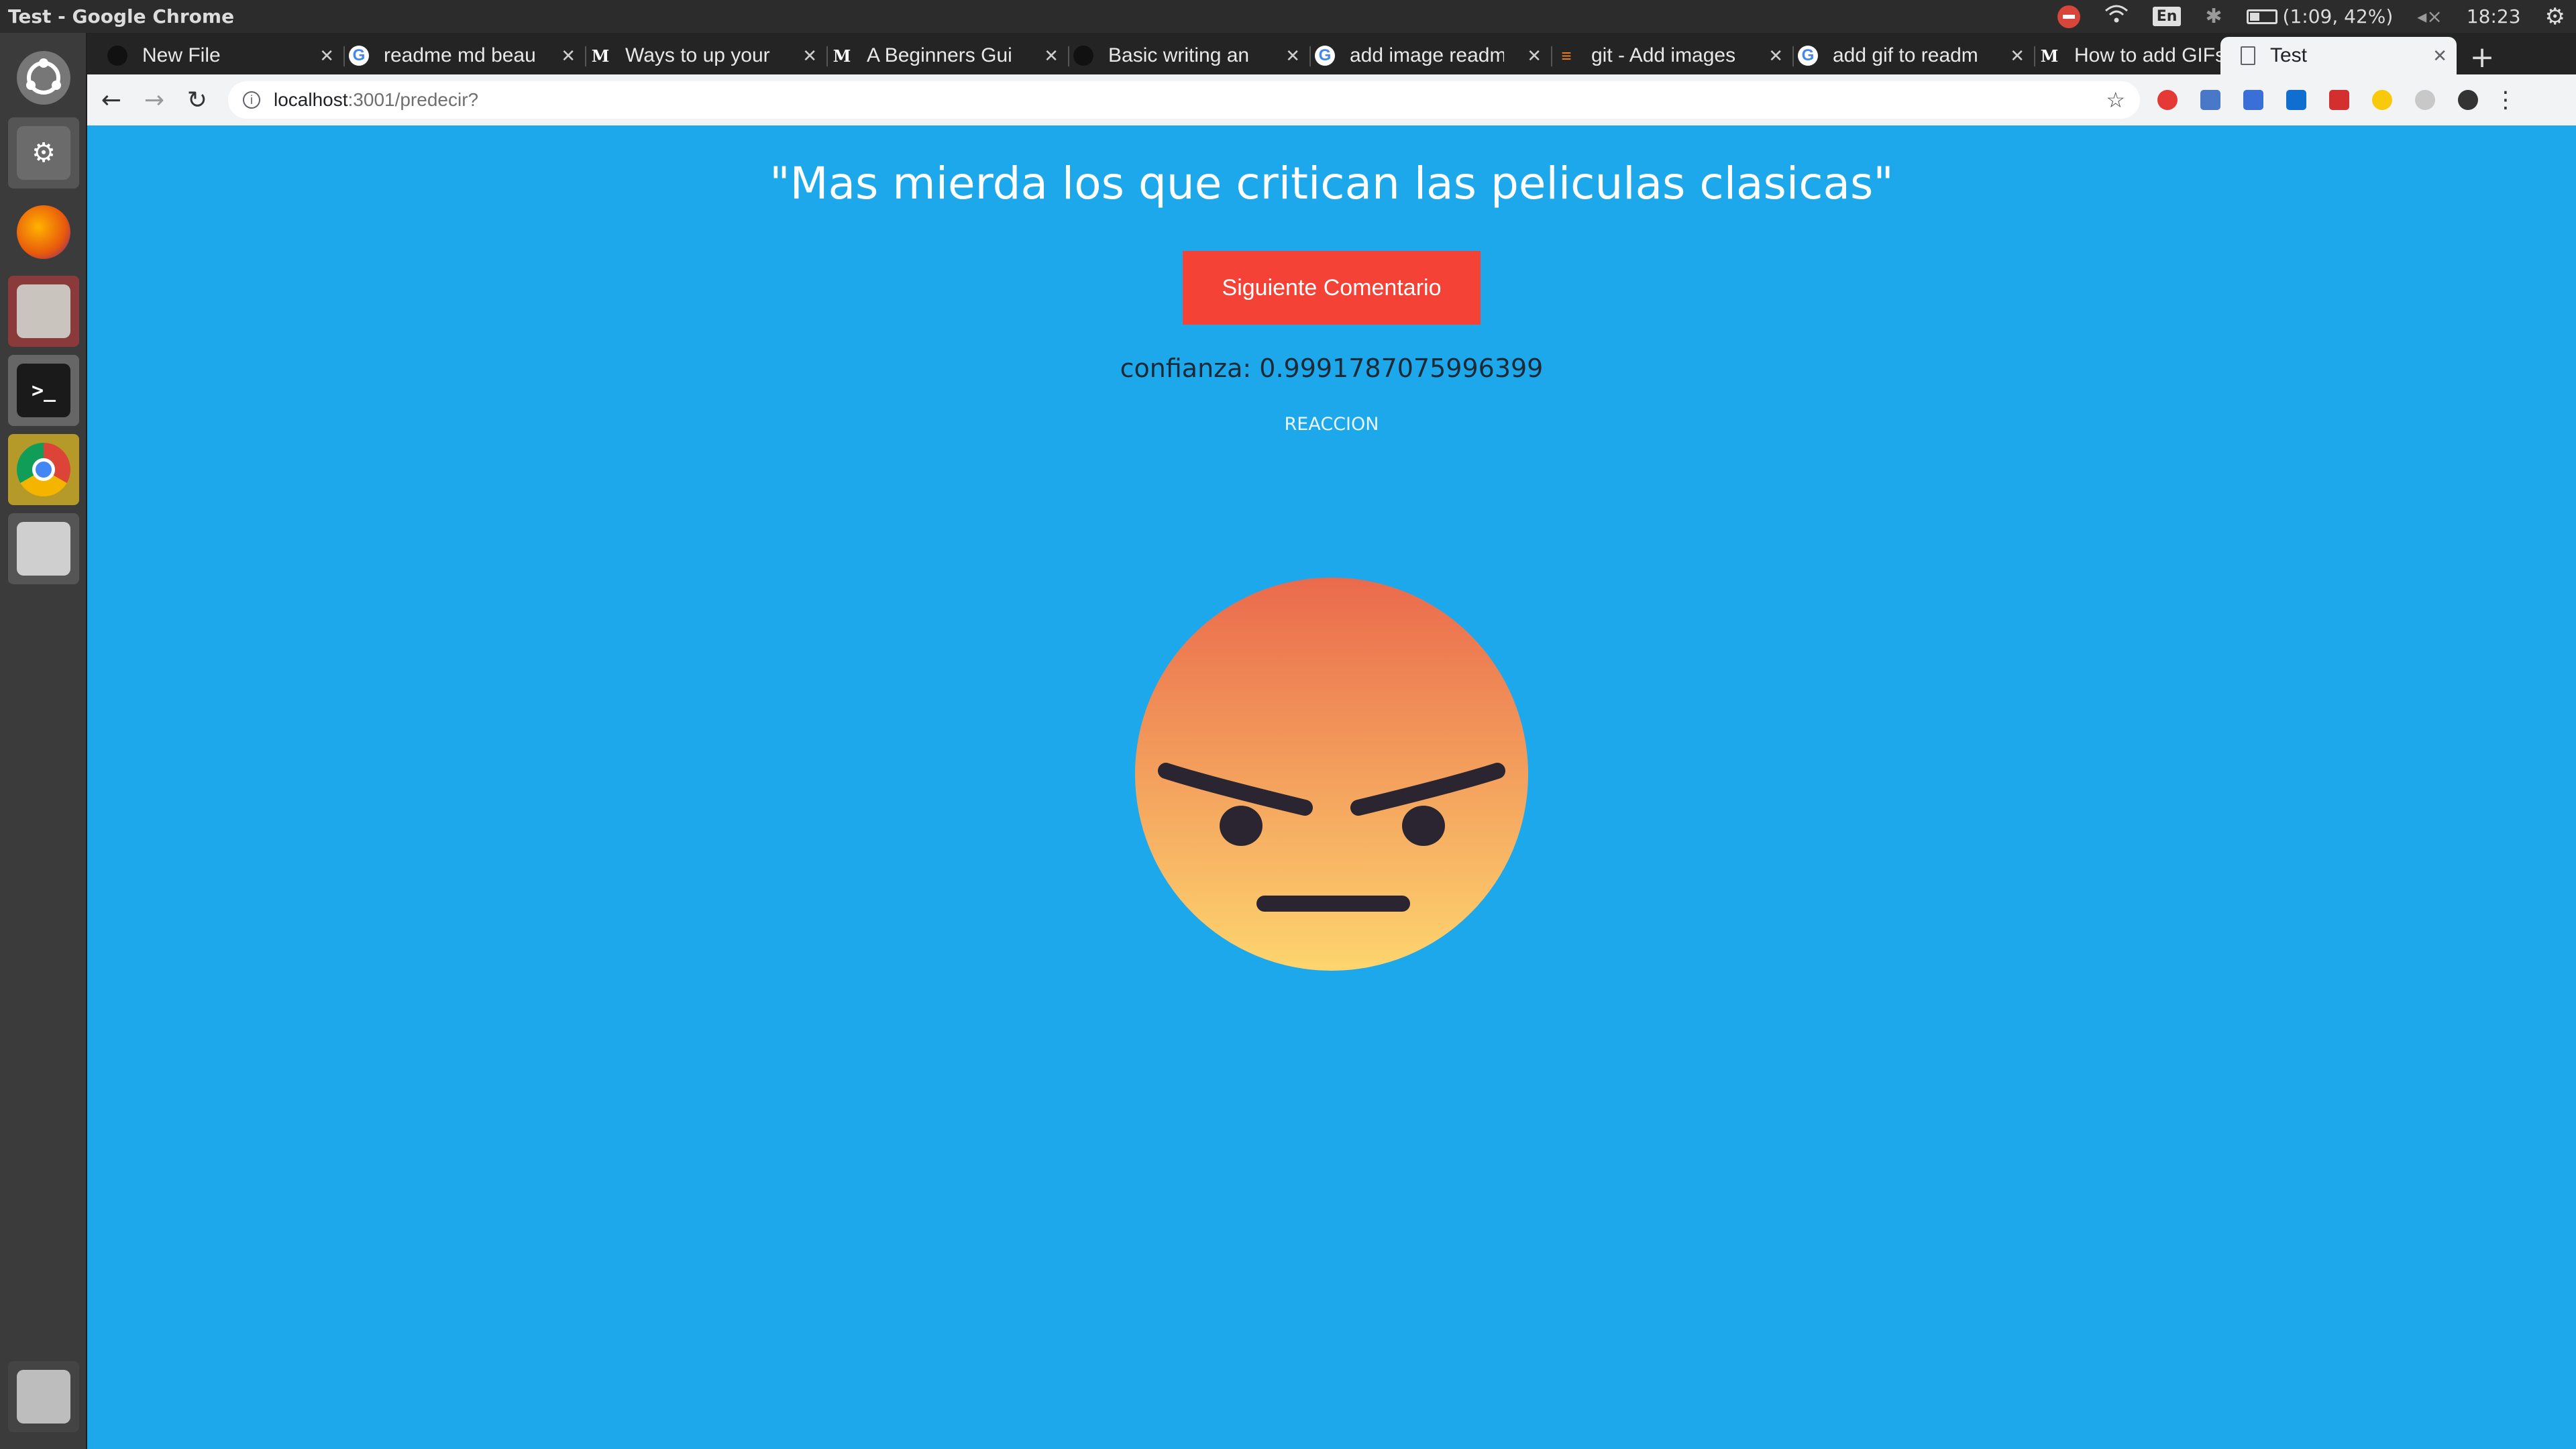  I want to click on chrome-icon, so click(43, 469).